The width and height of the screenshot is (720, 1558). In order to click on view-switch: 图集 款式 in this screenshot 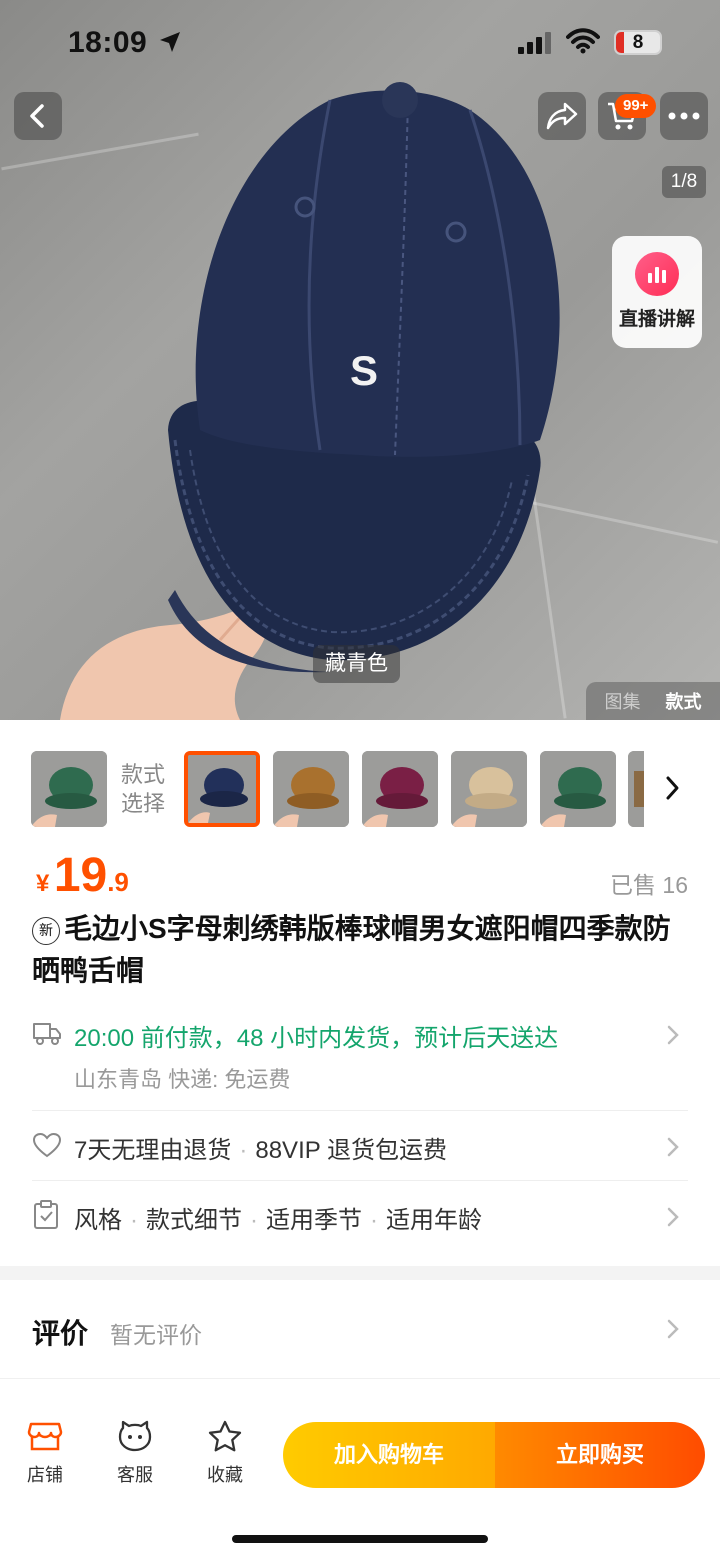, I will do `click(653, 701)`.